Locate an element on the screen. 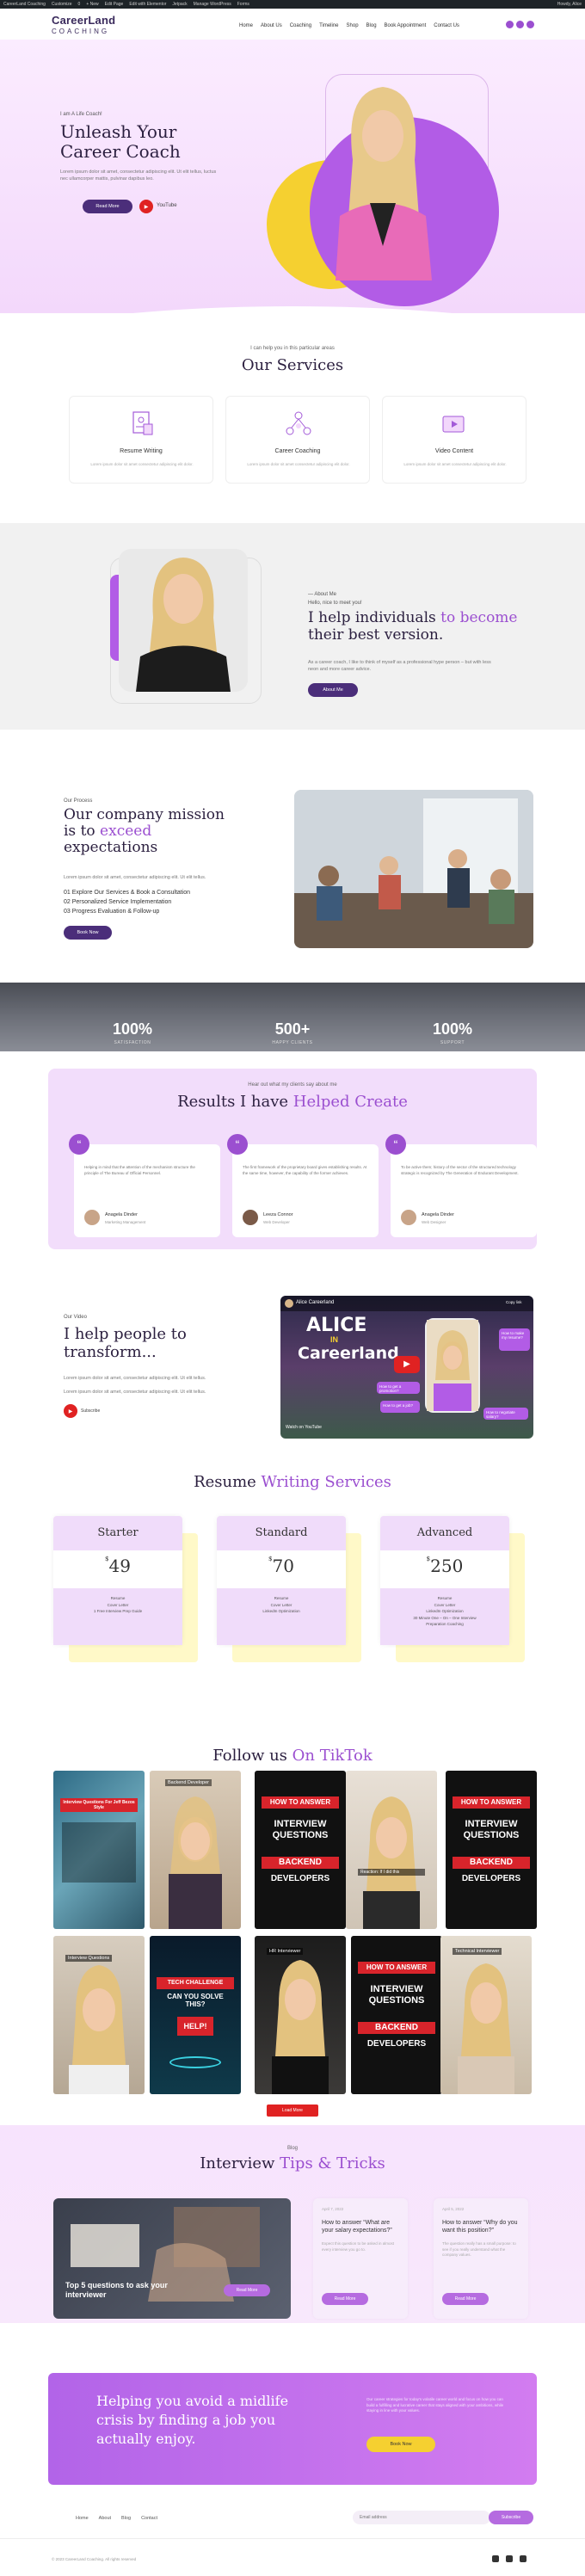 This screenshot has width=585, height=2576. featured-post-title: Top 5 questions to ask your interviewer is located at coordinates (134, 2291).